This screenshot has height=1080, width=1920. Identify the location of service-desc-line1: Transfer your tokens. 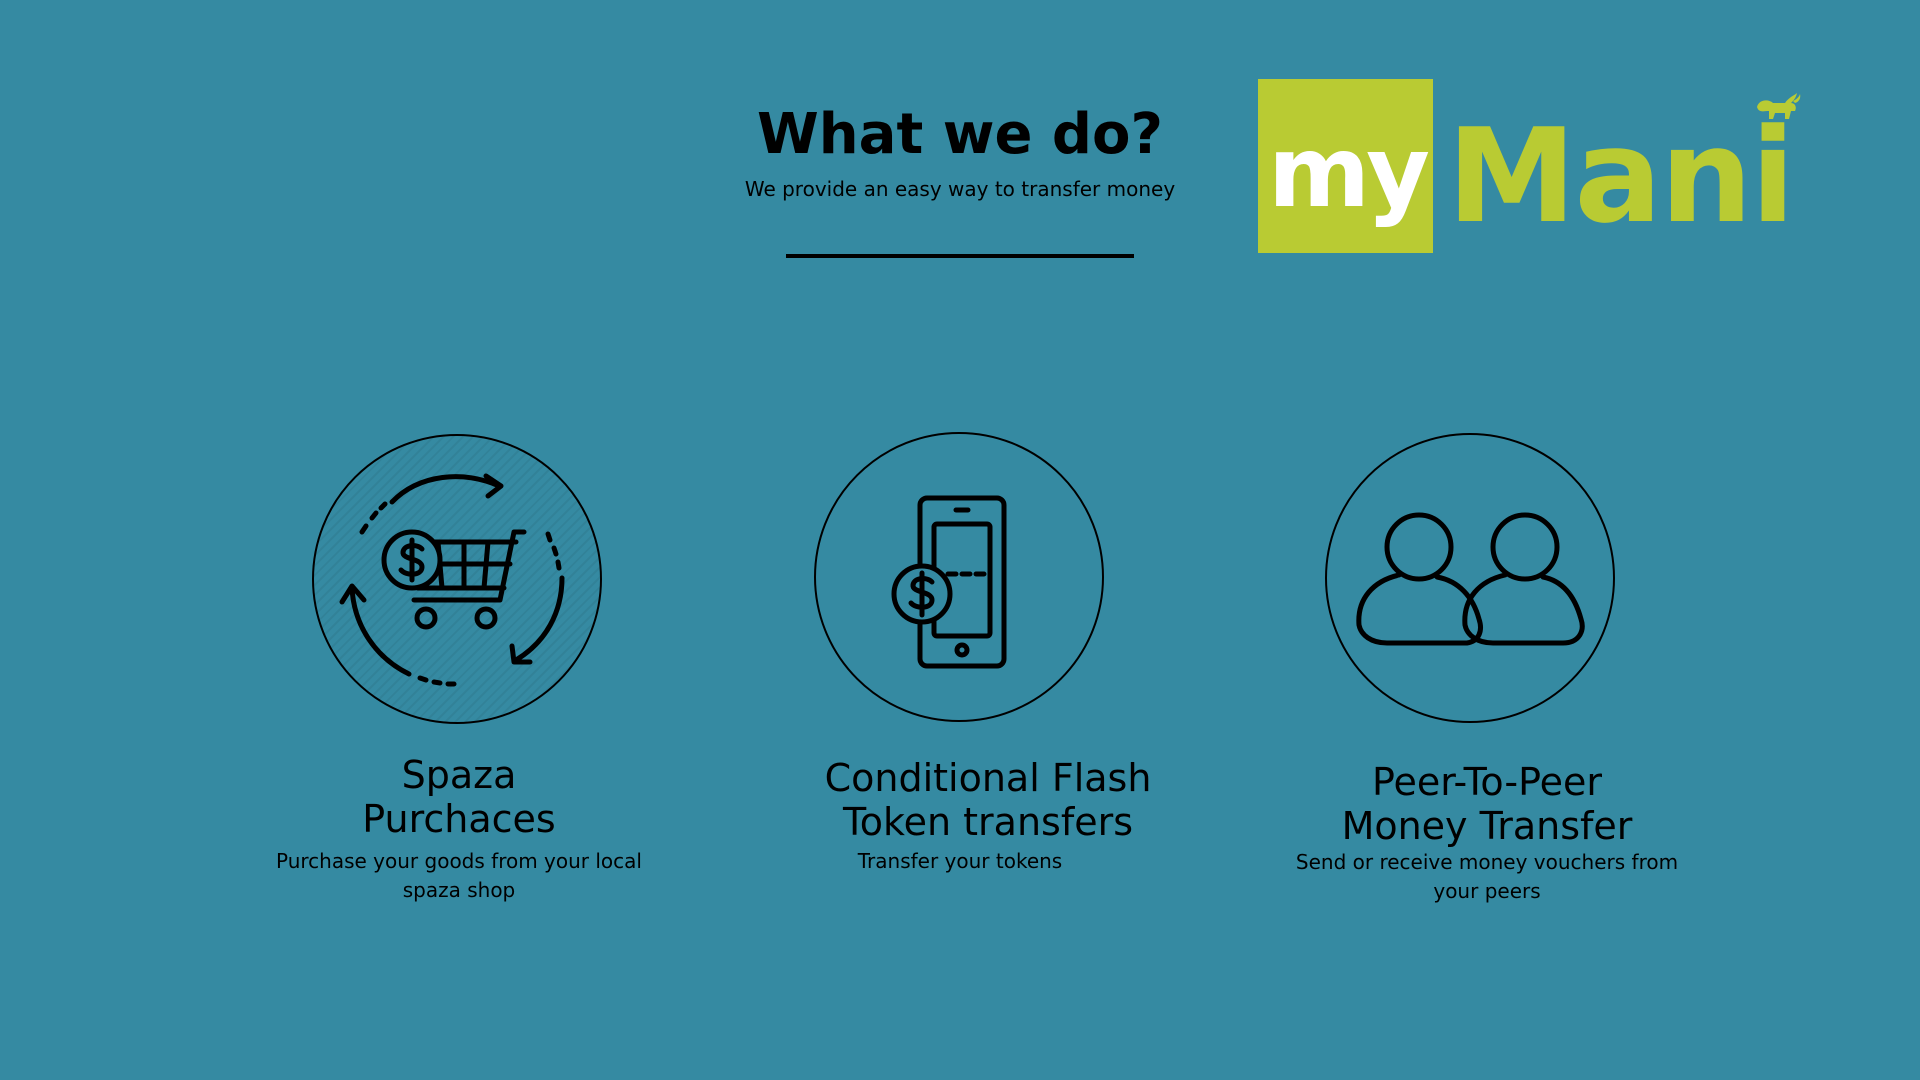
(960, 861).